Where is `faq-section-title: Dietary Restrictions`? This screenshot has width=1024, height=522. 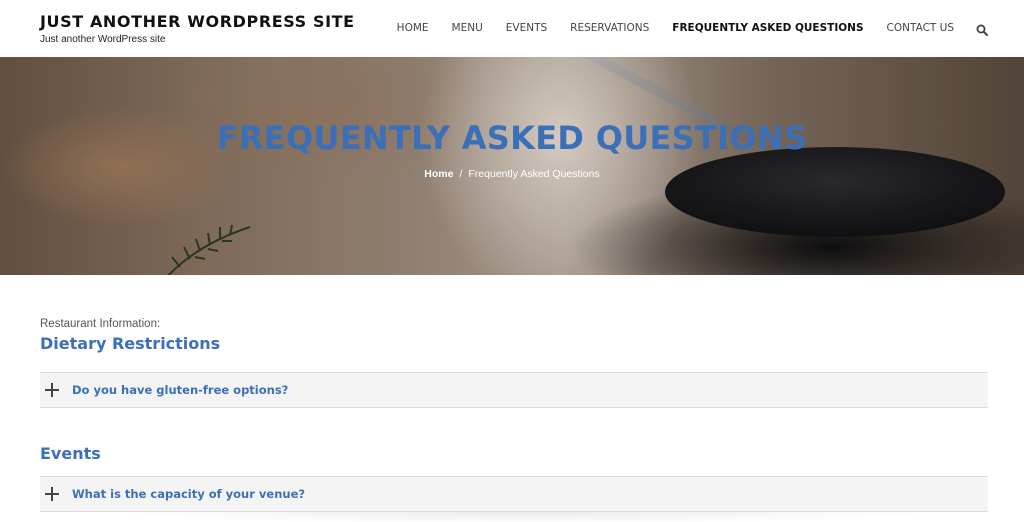 faq-section-title: Dietary Restrictions is located at coordinates (130, 343).